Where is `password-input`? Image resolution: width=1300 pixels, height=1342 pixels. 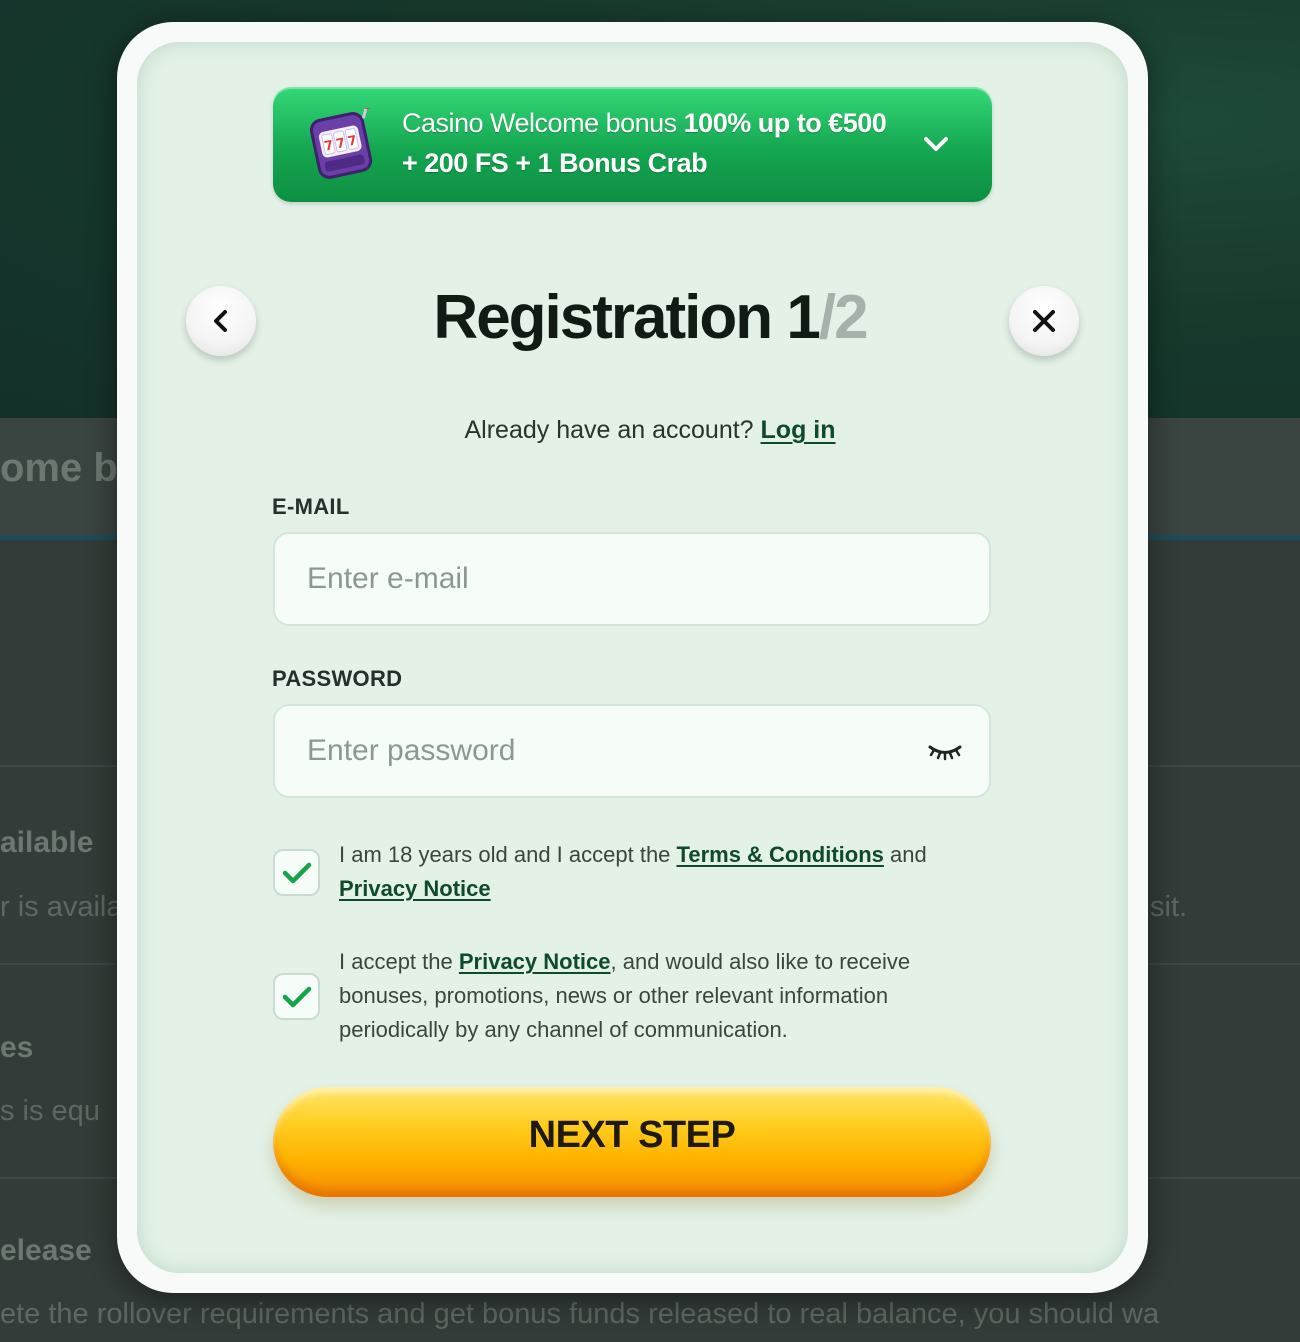 password-input is located at coordinates (607, 751).